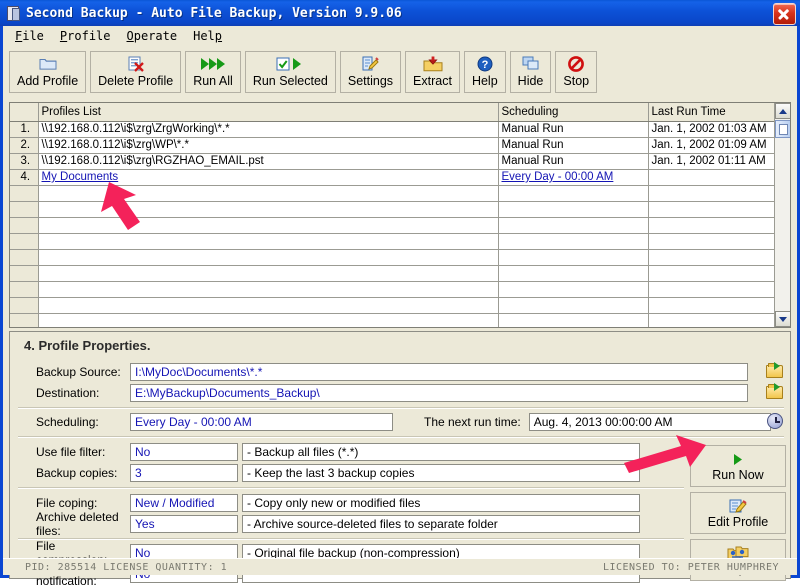 The height and width of the screenshot is (588, 800). I want to click on delete-profile-button: Delete Profile, so click(136, 71).